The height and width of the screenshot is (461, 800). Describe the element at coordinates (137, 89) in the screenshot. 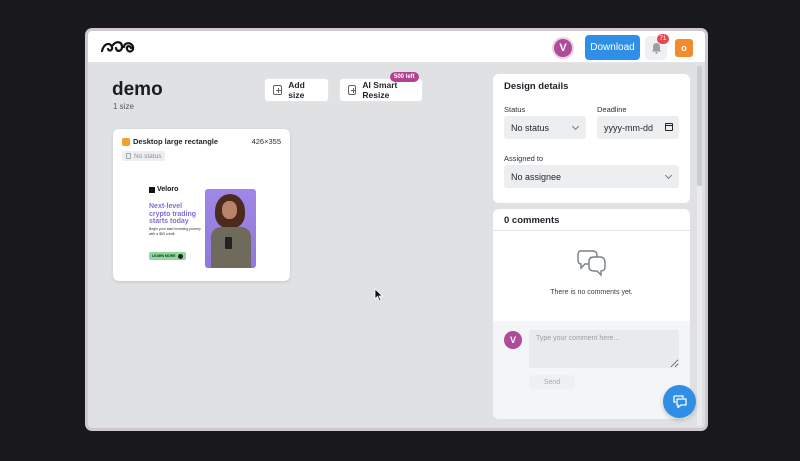

I see `page-title: demo` at that location.